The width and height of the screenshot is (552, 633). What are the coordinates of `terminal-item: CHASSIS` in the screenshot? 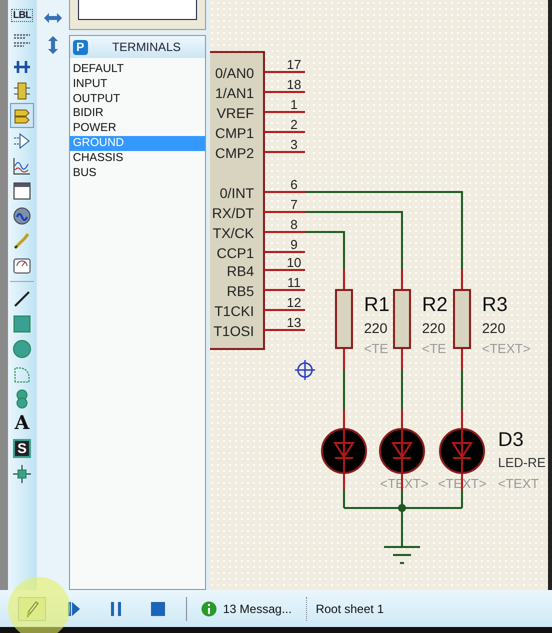 It's located at (138, 158).